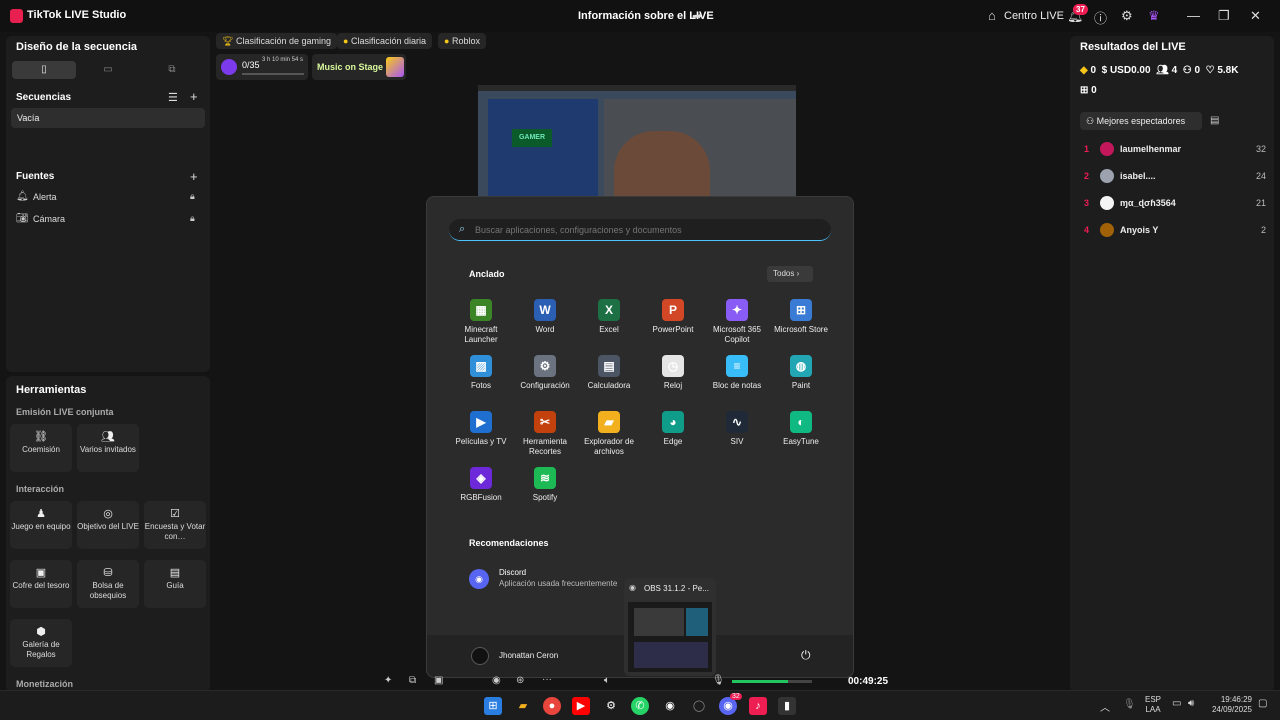 The width and height of the screenshot is (1280, 720). Describe the element at coordinates (481, 373) in the screenshot. I see `pinned-app: ▨ Fotos` at that location.